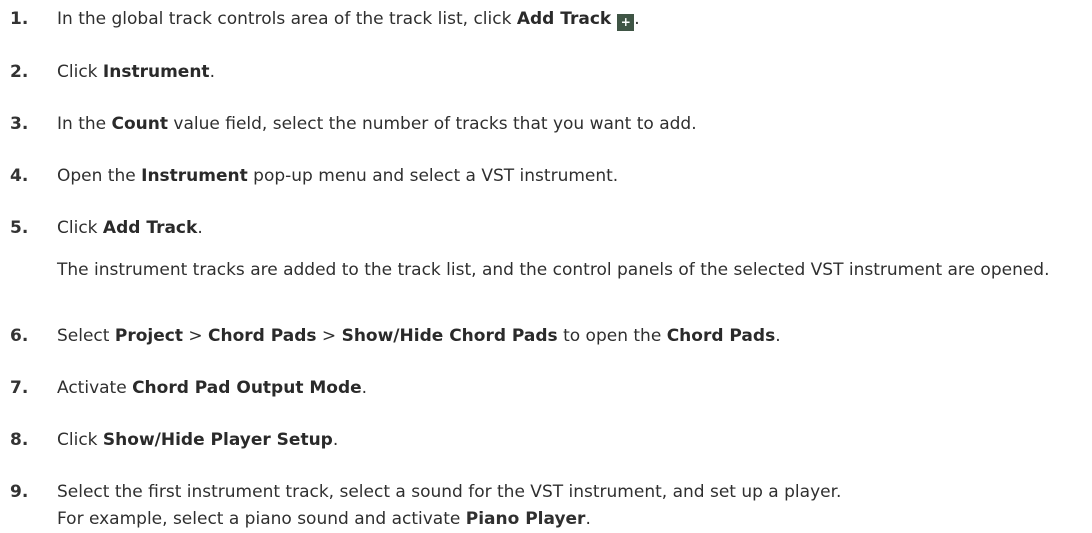  I want to click on step-text-part: In the, so click(84, 124).